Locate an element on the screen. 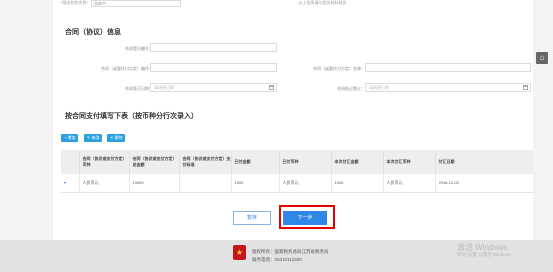  cell-total: 10000 is located at coordinates (153, 183).